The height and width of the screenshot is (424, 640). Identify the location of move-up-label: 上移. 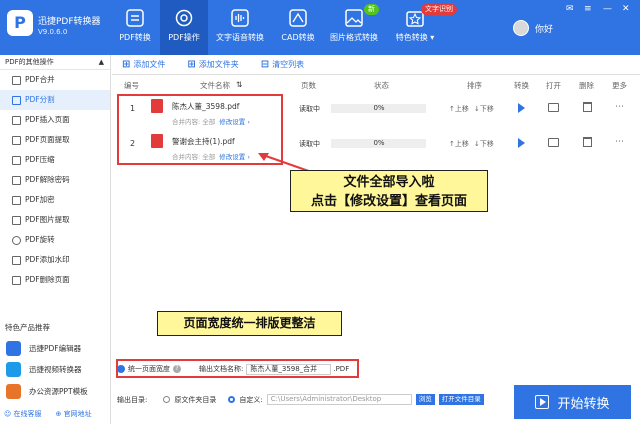
(461, 109).